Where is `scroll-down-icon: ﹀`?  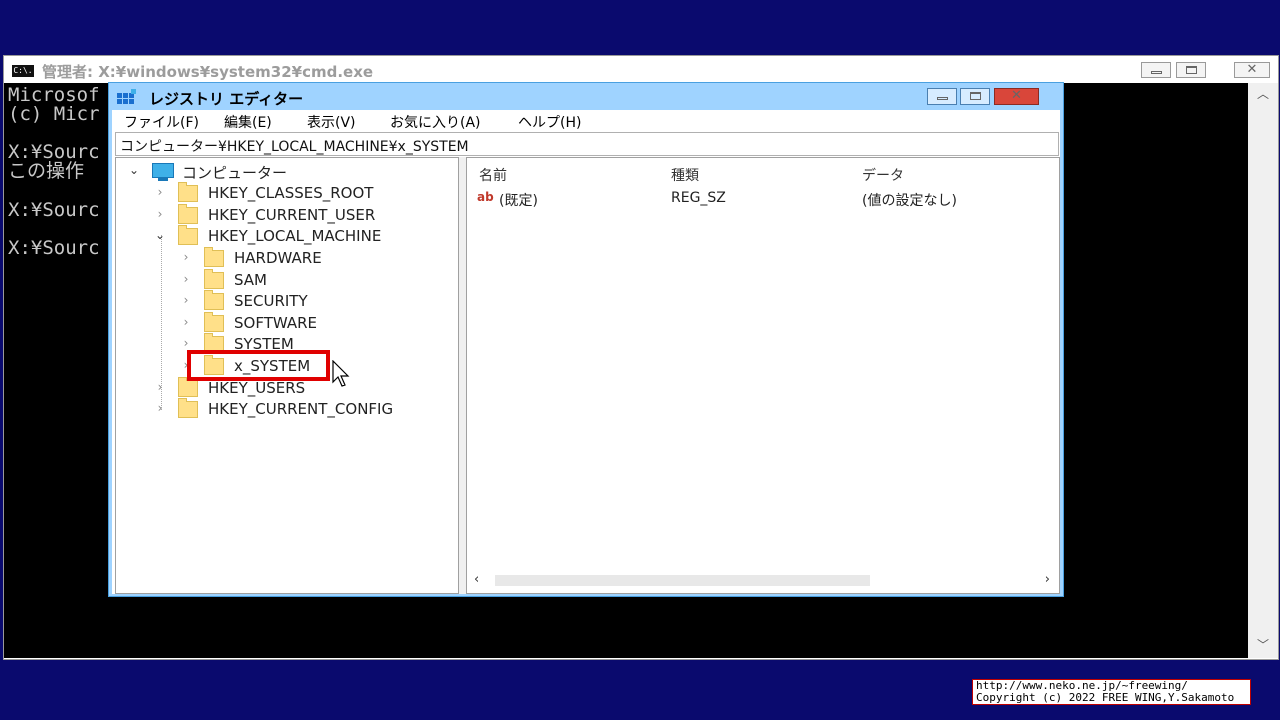
scroll-down-icon: ﹀ is located at coordinates (1263, 645).